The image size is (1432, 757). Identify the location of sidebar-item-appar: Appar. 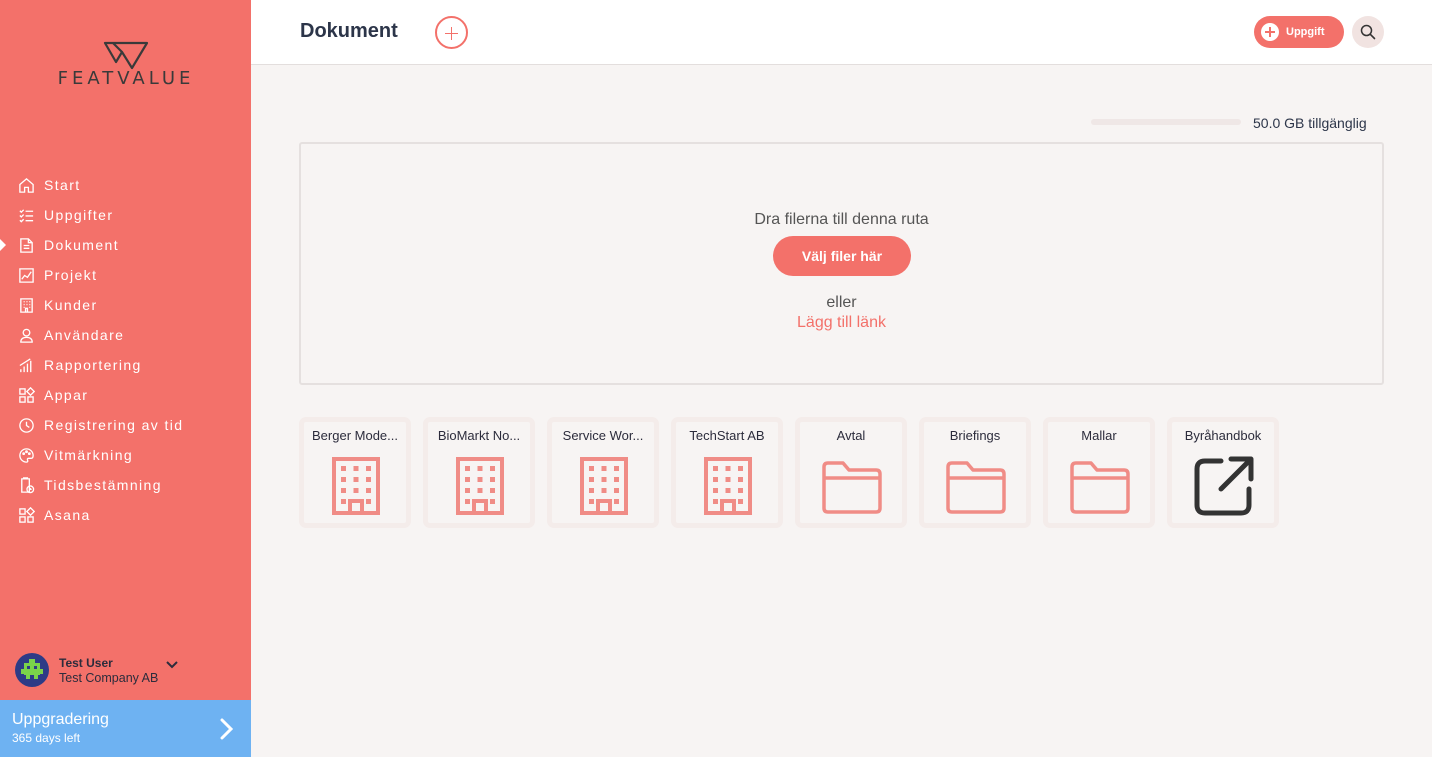
(125, 395).